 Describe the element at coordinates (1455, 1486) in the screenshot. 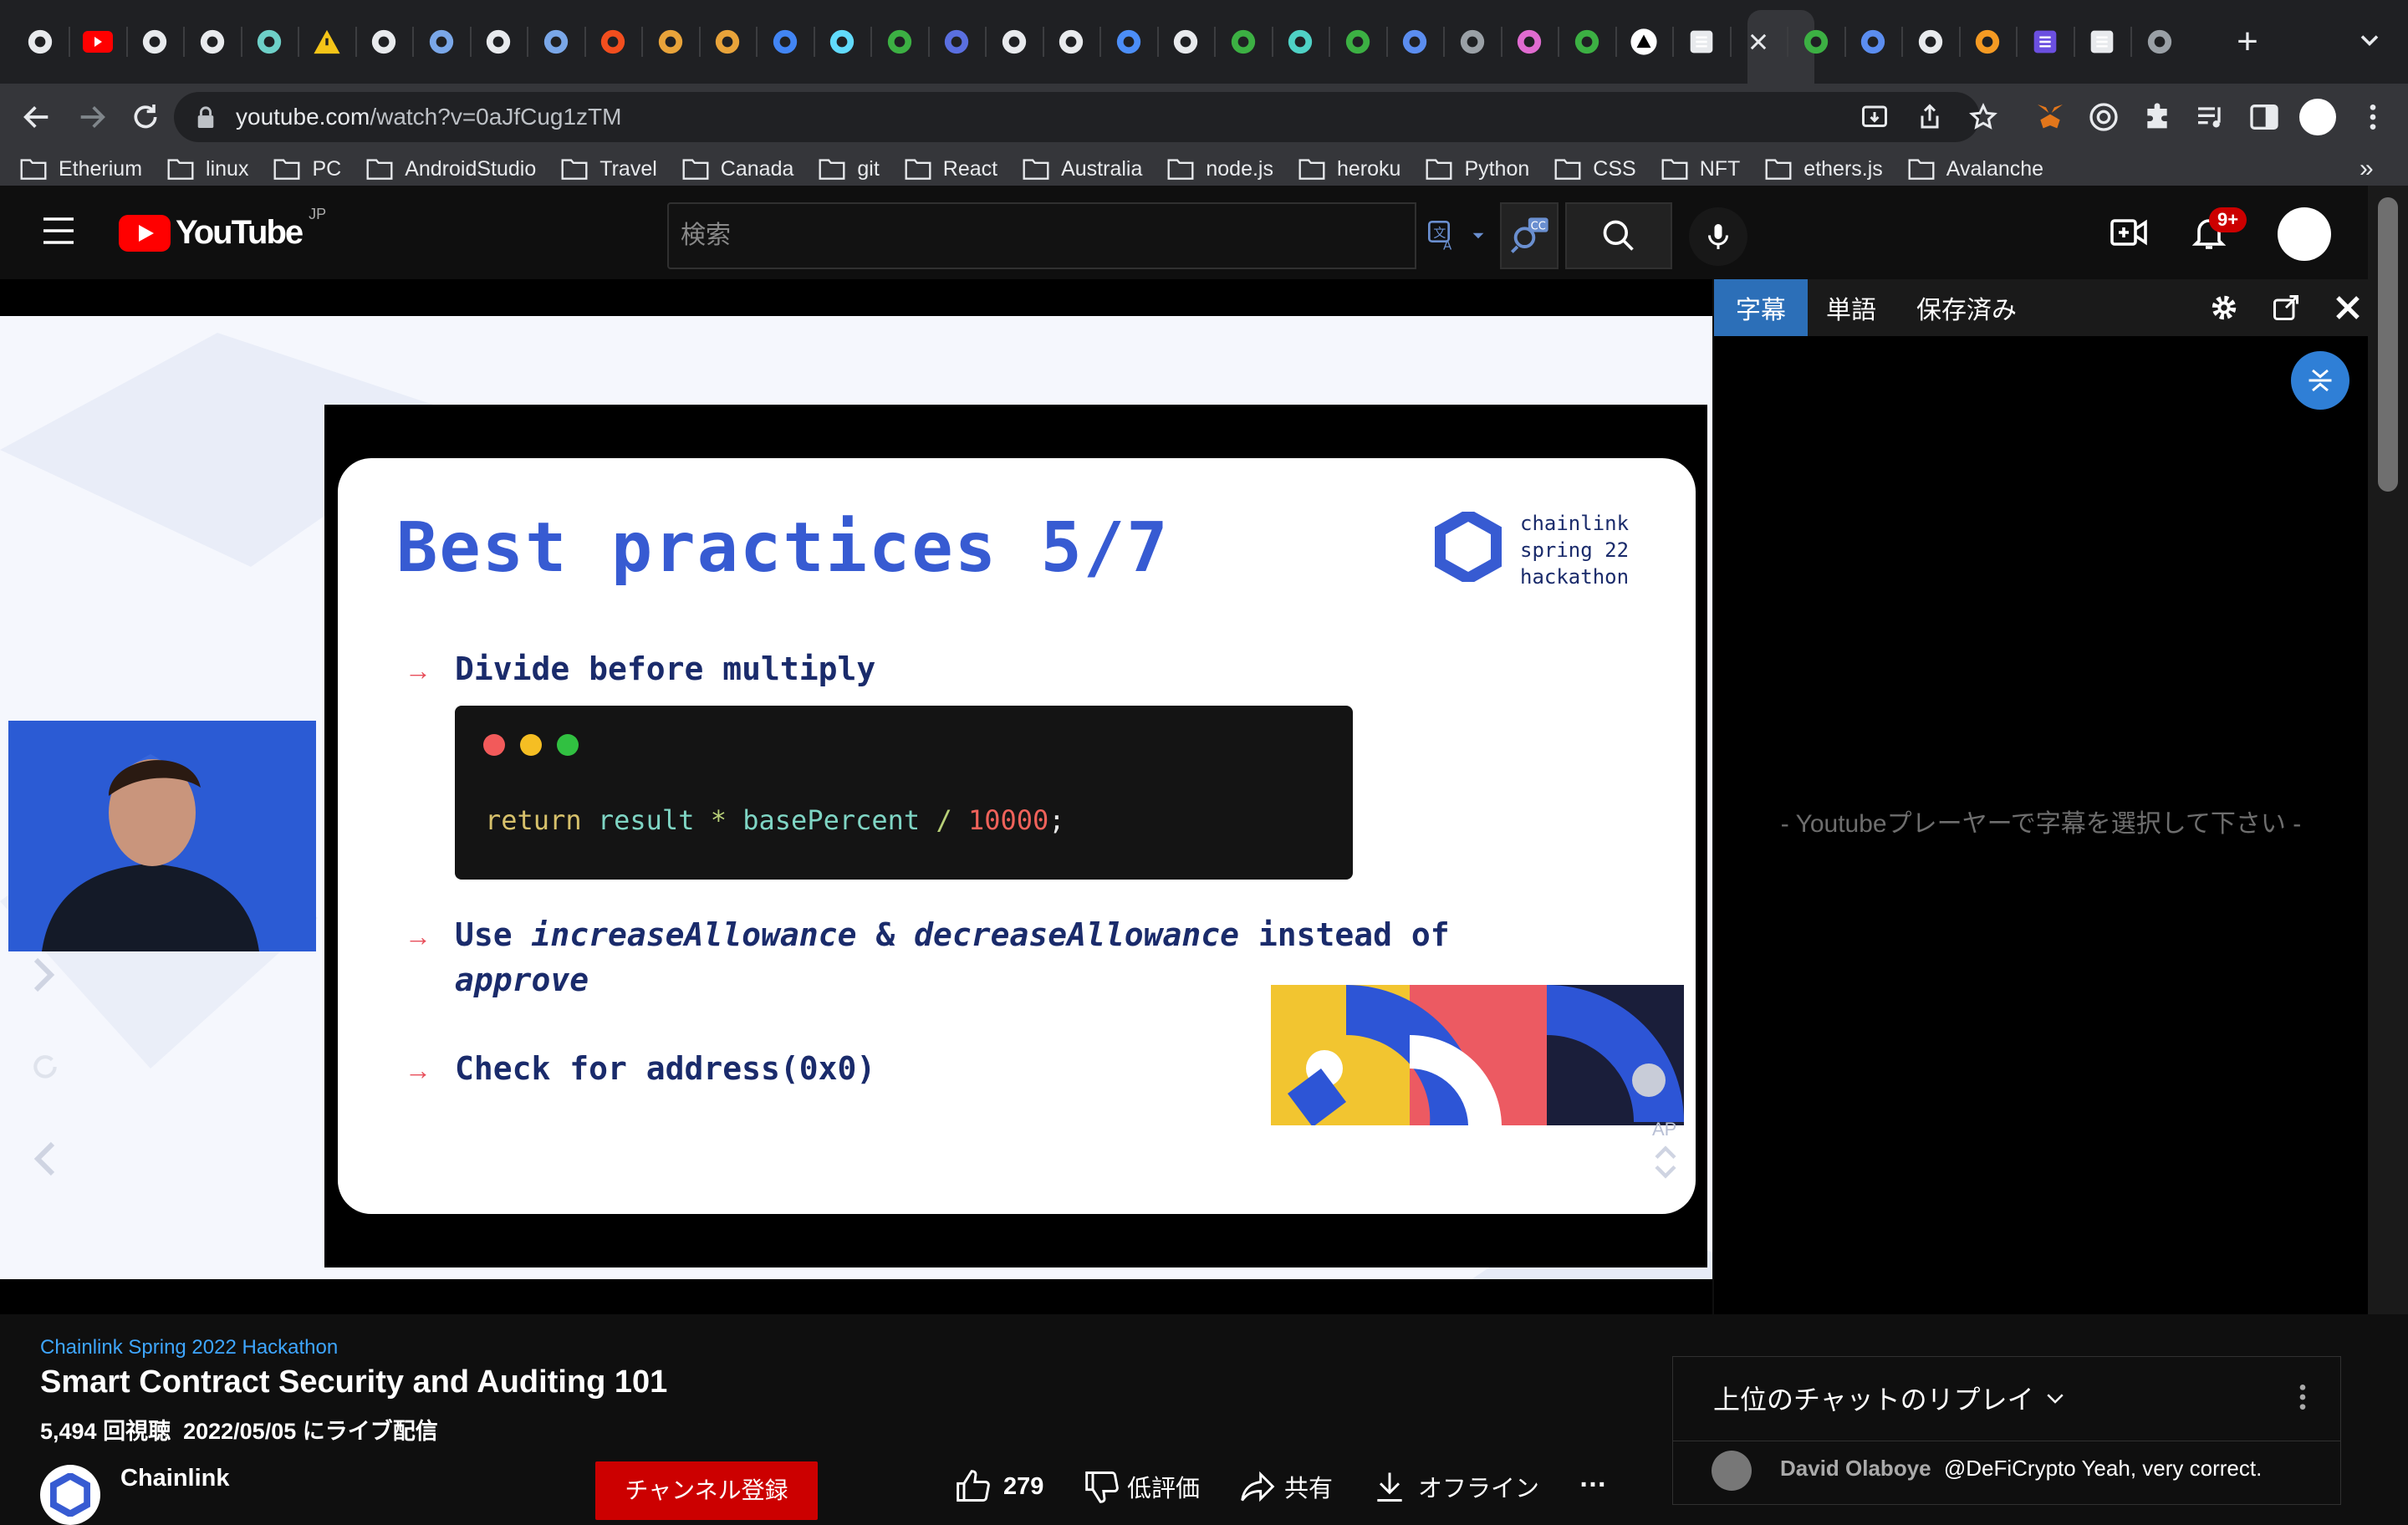

I see `offline-download-button: オフライン` at that location.